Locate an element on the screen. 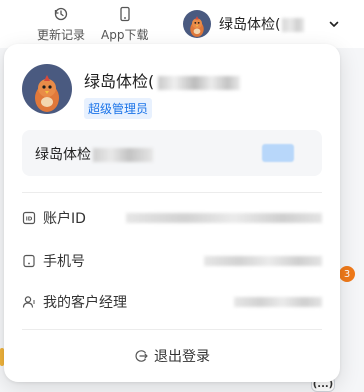 The width and height of the screenshot is (364, 392). role-badge: 超级管理员 is located at coordinates (118, 108).